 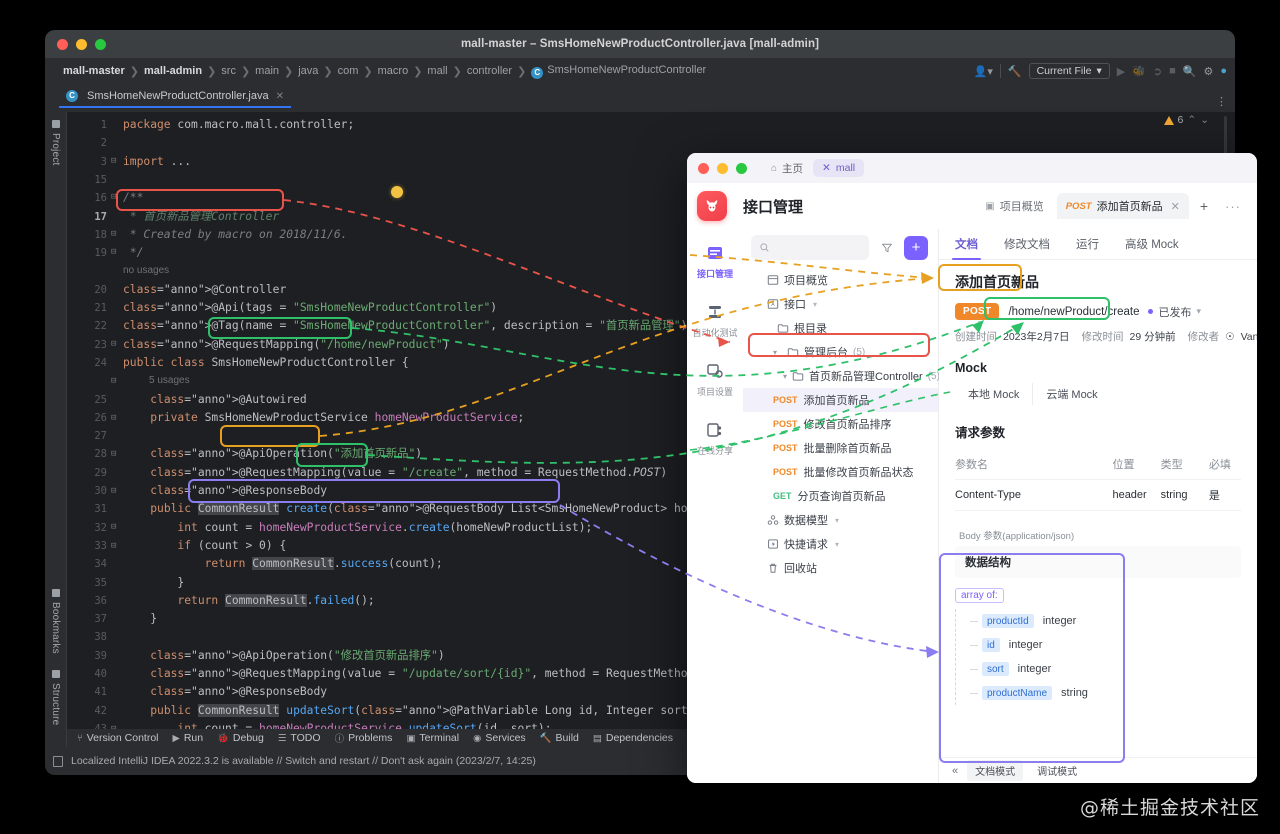 I want to click on sidebar-item-structure: Structure, so click(x=55, y=697).